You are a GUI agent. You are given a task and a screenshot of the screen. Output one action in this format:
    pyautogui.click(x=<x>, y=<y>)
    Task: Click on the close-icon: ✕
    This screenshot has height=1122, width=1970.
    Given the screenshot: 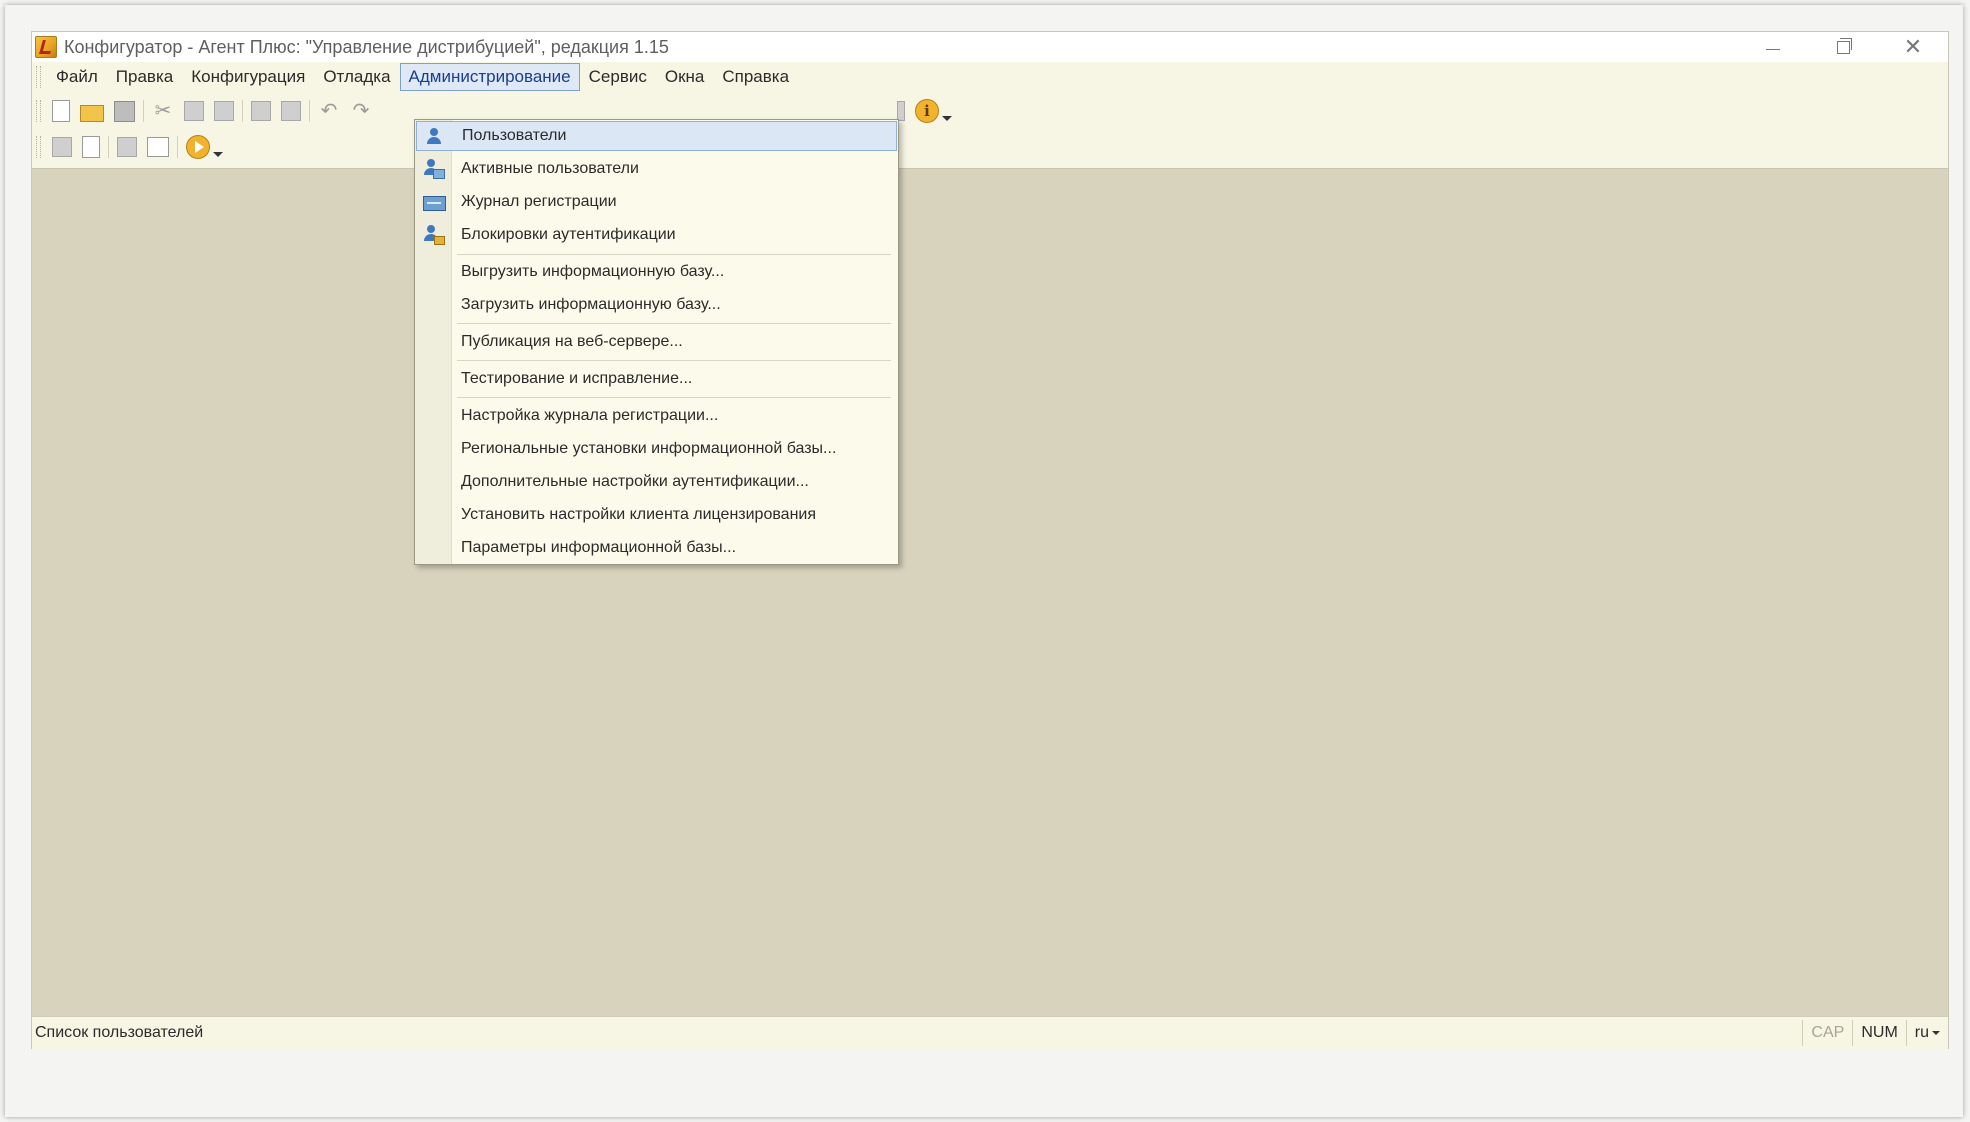 What is the action you would take?
    pyautogui.click(x=1913, y=46)
    